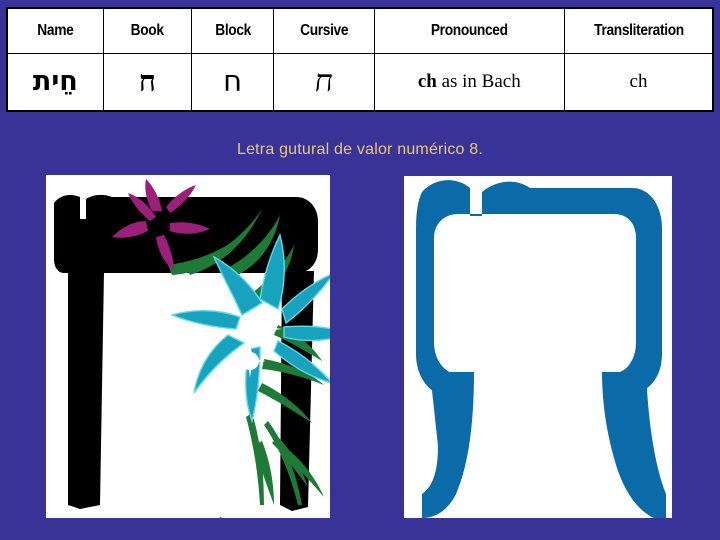  What do you see at coordinates (427, 81) in the screenshot?
I see `pronunciation-bold: ch` at bounding box center [427, 81].